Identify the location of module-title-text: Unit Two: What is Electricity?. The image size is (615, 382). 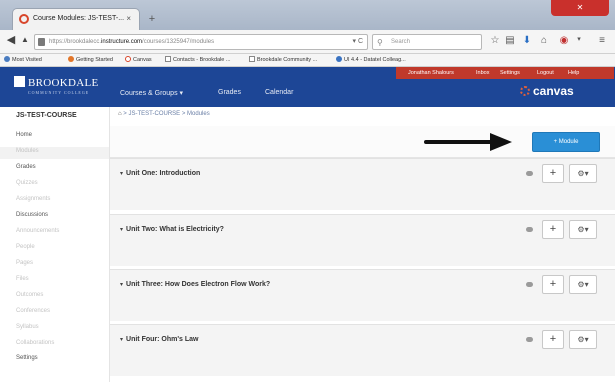
(175, 229).